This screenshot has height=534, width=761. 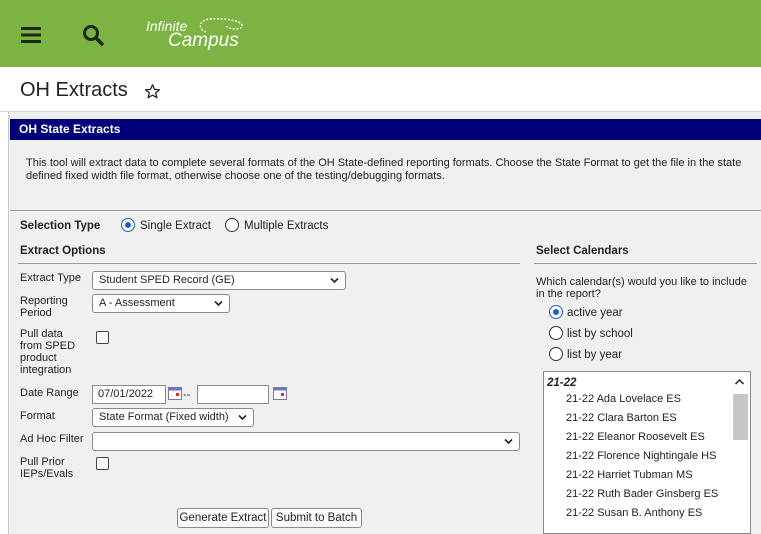 What do you see at coordinates (173, 417) in the screenshot?
I see `format-select: State Format (Fixed width)` at bounding box center [173, 417].